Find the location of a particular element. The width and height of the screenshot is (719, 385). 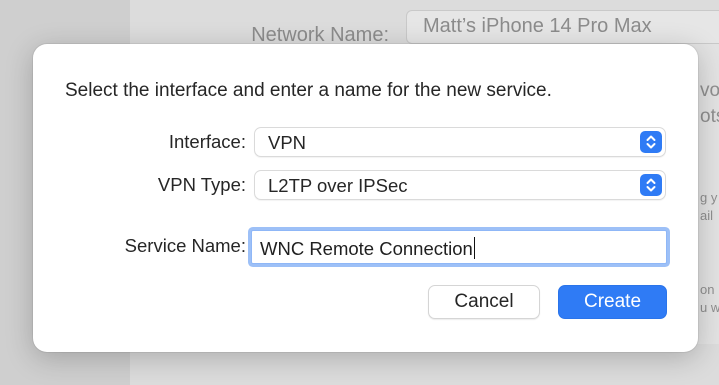

background-text-fragment: u w is located at coordinates (709, 307).